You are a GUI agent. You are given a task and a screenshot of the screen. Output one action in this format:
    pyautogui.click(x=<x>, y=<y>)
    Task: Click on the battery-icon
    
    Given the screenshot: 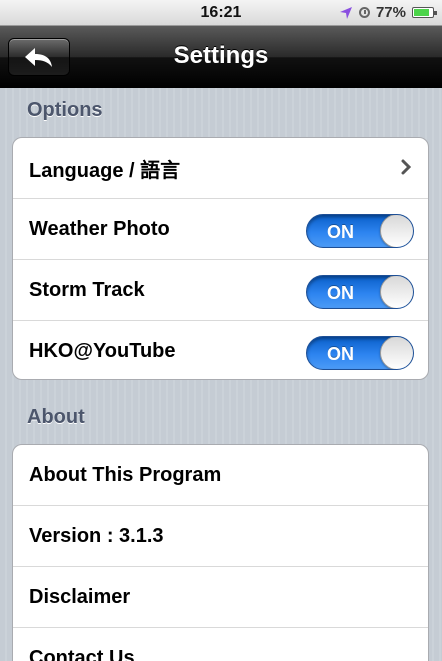 What is the action you would take?
    pyautogui.click(x=424, y=12)
    